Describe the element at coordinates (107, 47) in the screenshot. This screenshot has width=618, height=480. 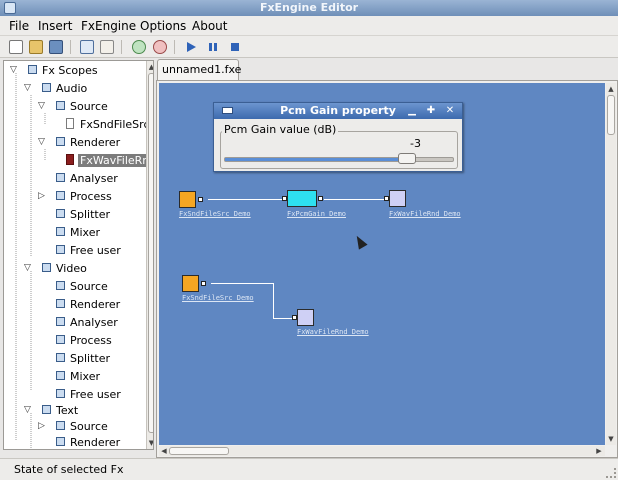
I see `graph-icon` at that location.